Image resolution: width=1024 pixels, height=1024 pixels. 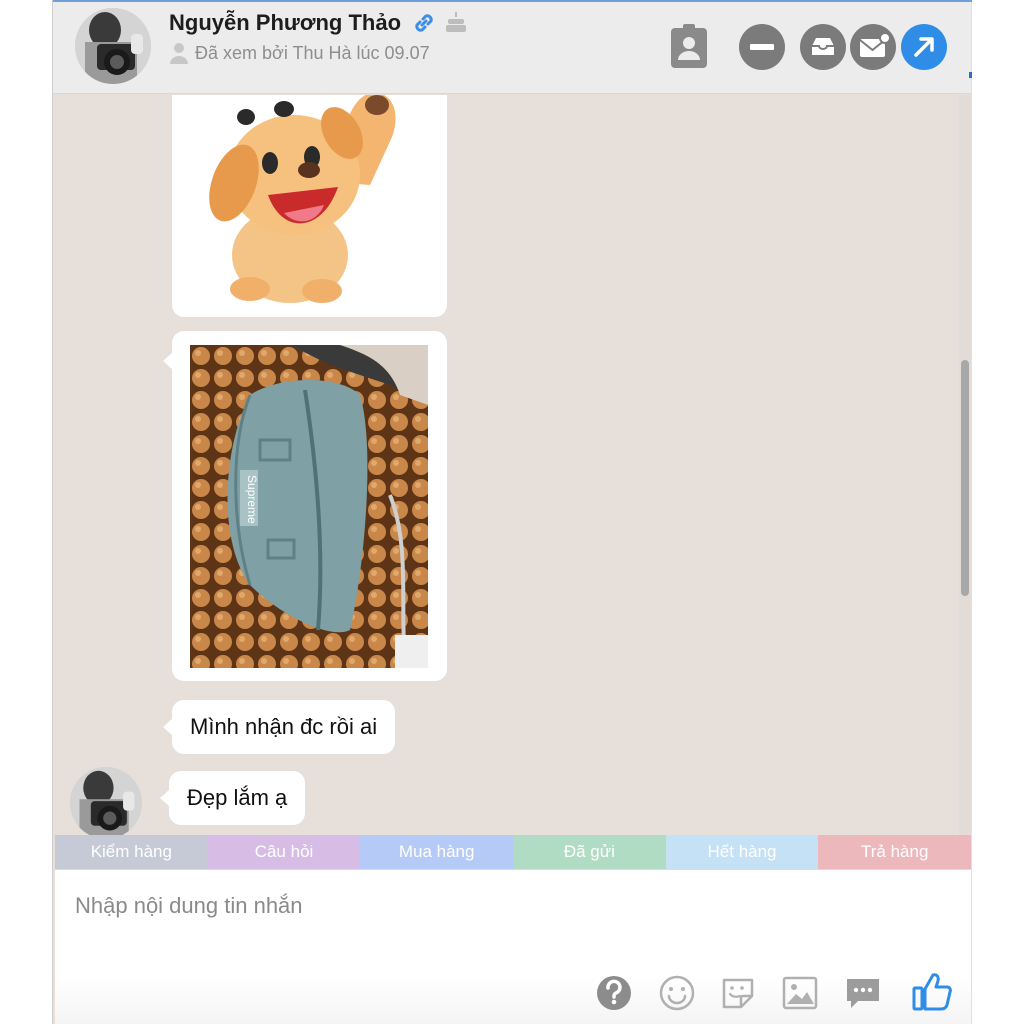 What do you see at coordinates (113, 46) in the screenshot?
I see `avatar` at bounding box center [113, 46].